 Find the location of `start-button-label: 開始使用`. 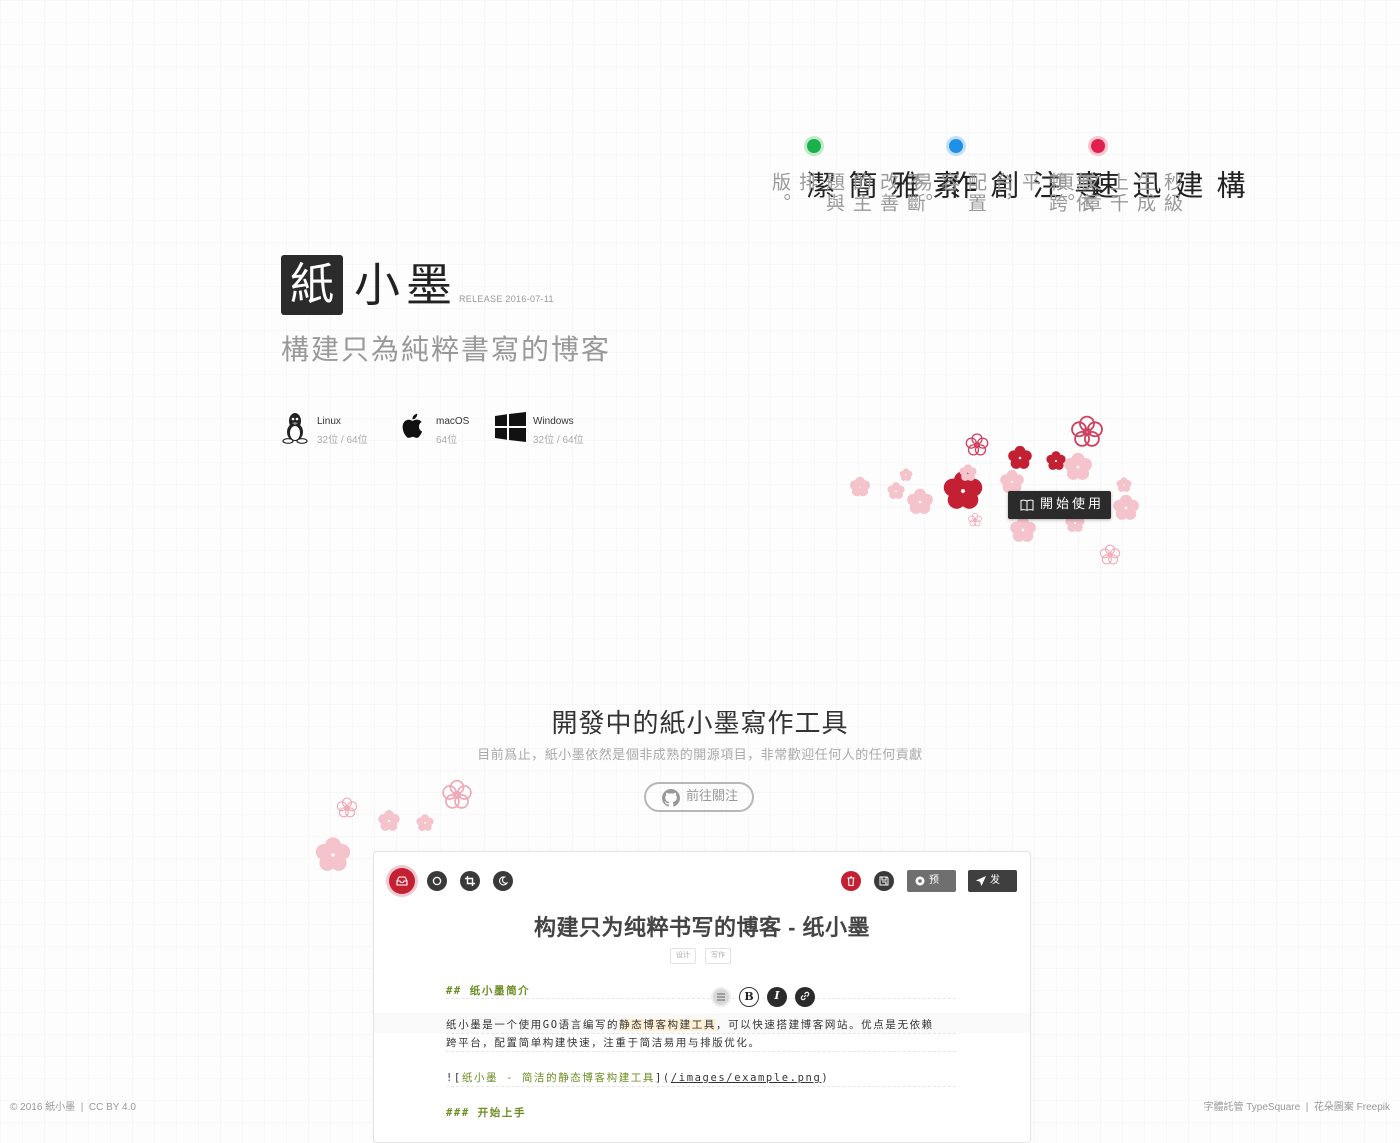

start-button-label: 開始使用 is located at coordinates (1072, 504).